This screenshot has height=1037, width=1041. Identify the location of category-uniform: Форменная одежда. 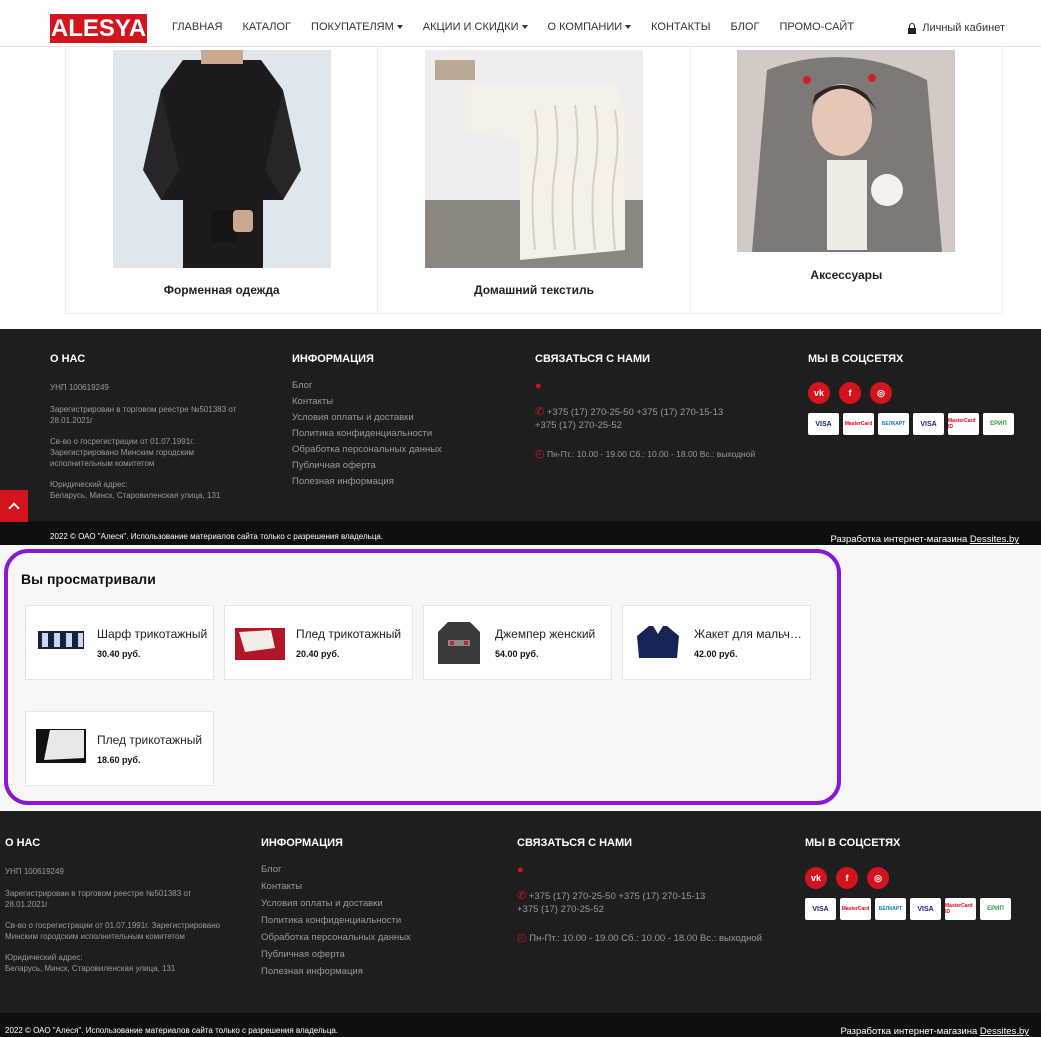
(222, 180).